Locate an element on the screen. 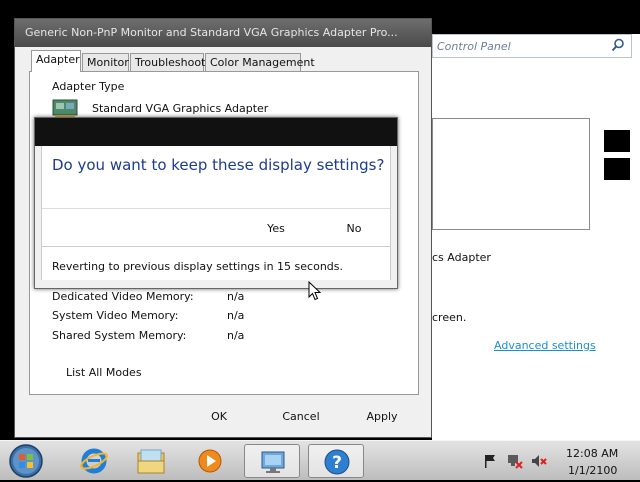  system-memory-label: System Video Memory: is located at coordinates (115, 315).